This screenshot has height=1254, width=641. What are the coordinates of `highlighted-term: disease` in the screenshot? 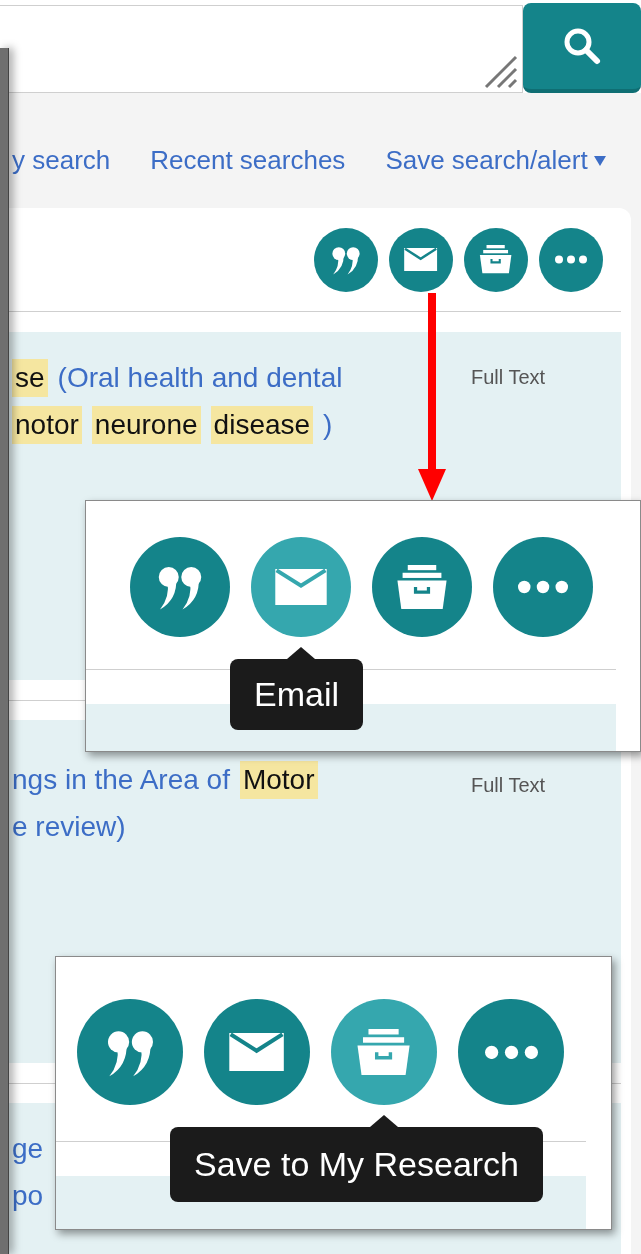 It's located at (262, 424).